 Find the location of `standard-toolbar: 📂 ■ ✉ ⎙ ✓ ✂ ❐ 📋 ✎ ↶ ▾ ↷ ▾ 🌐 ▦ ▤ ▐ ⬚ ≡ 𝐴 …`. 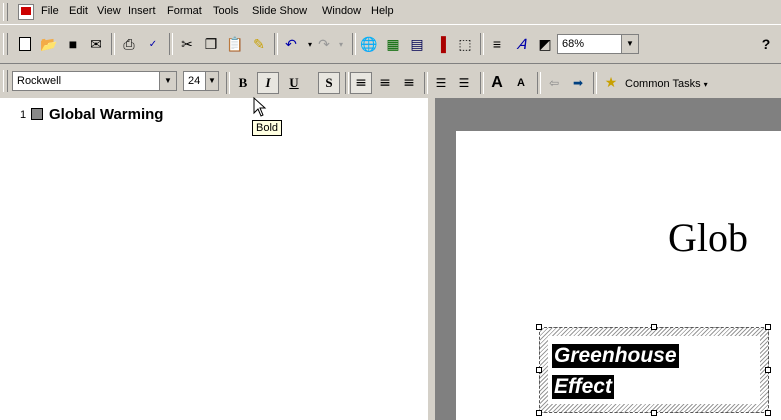

standard-toolbar: 📂 ■ ✉ ⎙ ✓ ✂ ❐ 📋 ✎ ↶ ▾ ↷ ▾ 🌐 ▦ ▤ ▐ ⬚ ≡ 𝐴 … is located at coordinates (390, 44).